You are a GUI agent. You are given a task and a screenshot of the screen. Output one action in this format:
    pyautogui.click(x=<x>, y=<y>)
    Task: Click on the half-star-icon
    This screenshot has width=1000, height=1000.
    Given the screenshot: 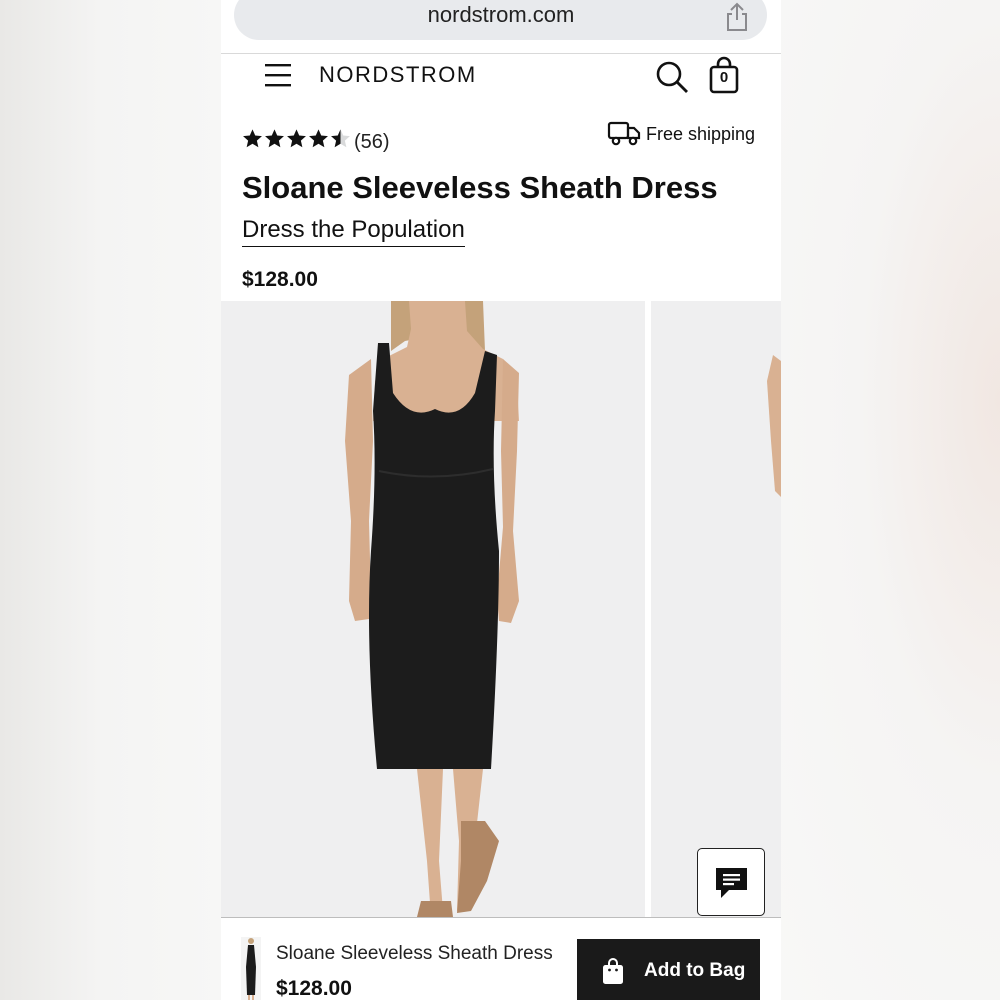 What is the action you would take?
    pyautogui.click(x=340, y=138)
    